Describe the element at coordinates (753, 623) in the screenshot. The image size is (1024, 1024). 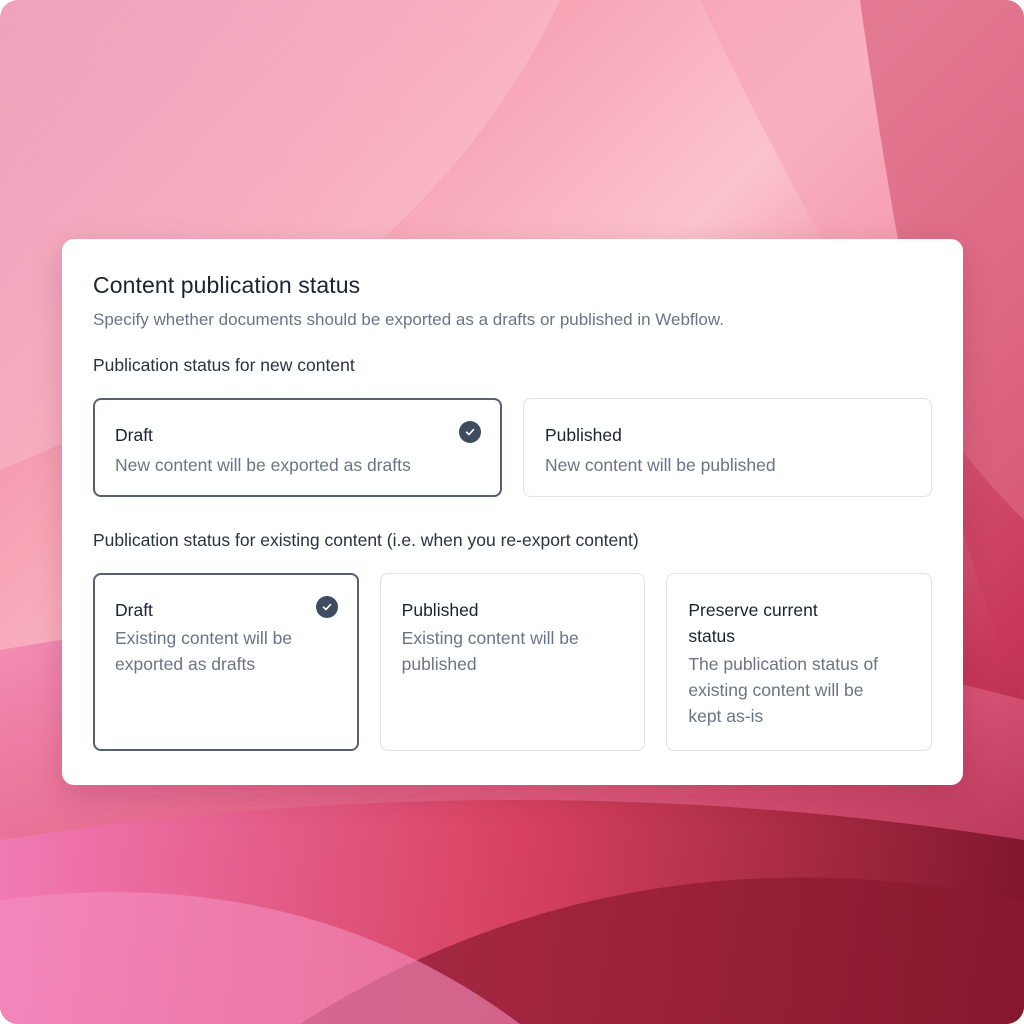
I see `option-title: Preserve current status` at that location.